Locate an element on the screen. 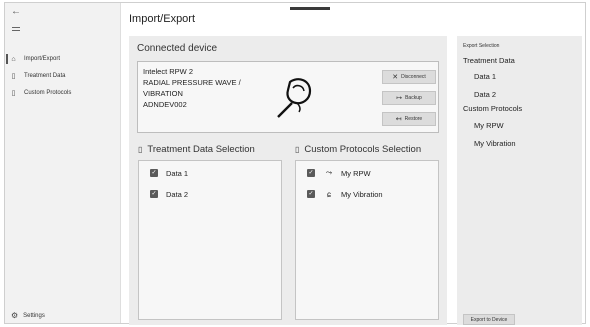 The height and width of the screenshot is (327, 590). disconnect-button: ✕ Disconnect is located at coordinates (409, 77).